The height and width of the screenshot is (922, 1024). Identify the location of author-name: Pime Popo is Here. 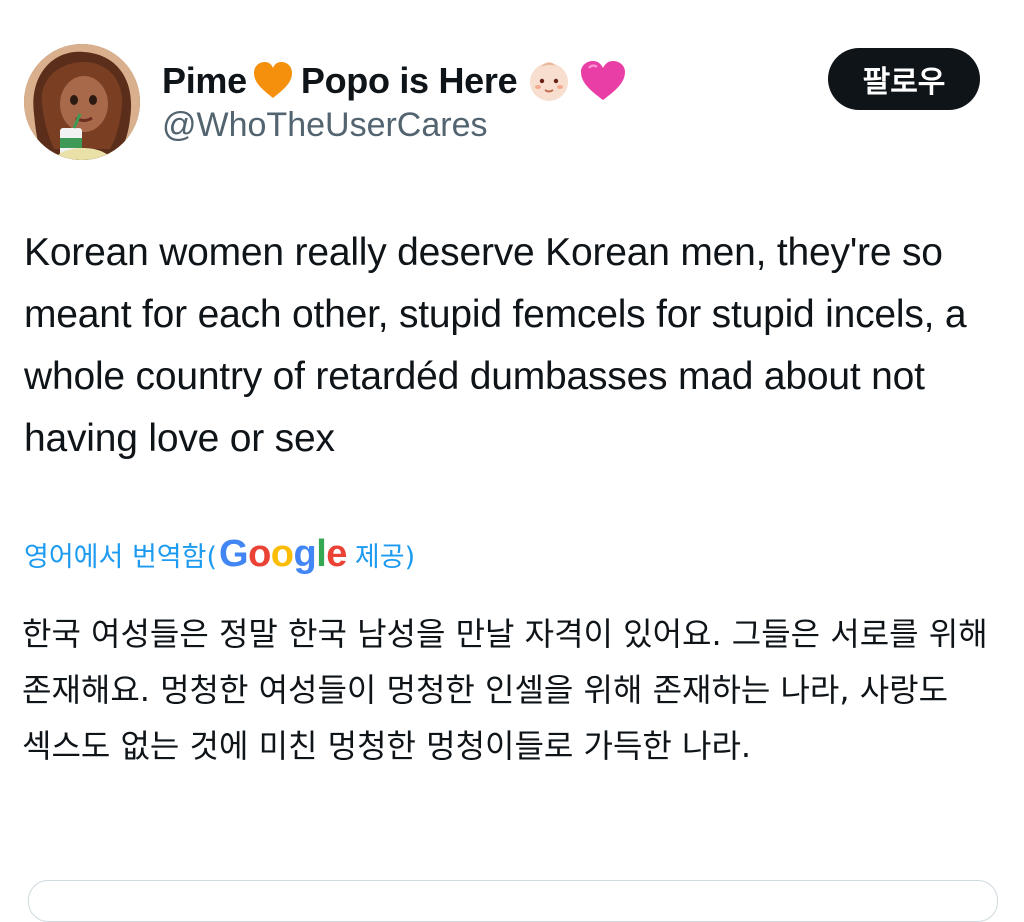
(395, 81).